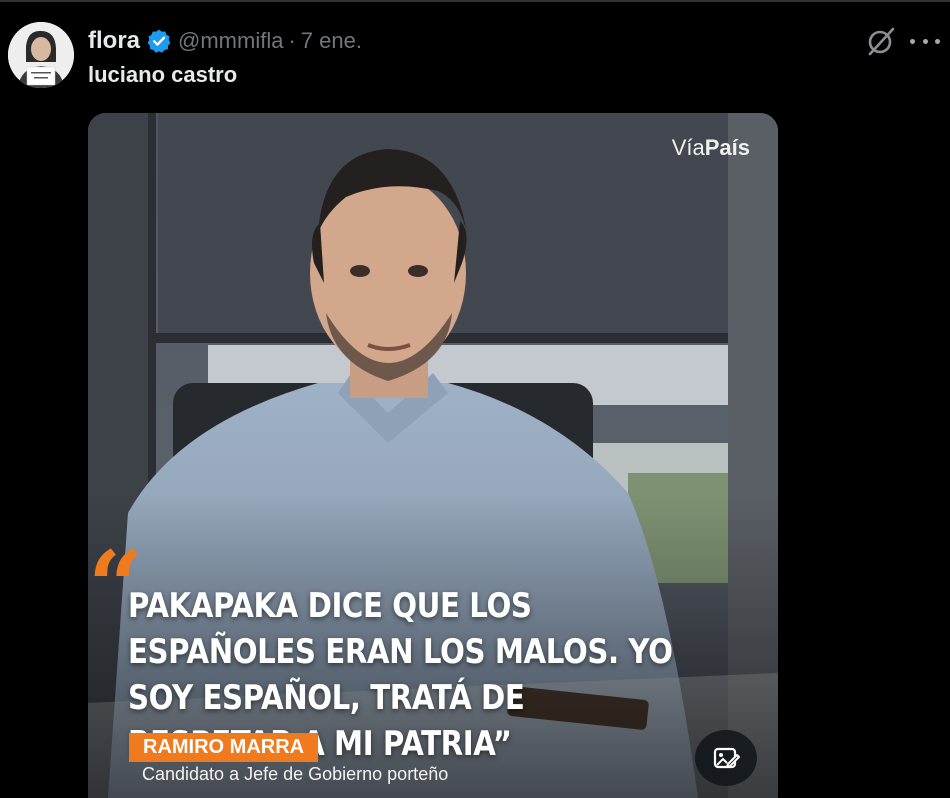  I want to click on name-tag: RAMIRO MARRA, so click(224, 747).